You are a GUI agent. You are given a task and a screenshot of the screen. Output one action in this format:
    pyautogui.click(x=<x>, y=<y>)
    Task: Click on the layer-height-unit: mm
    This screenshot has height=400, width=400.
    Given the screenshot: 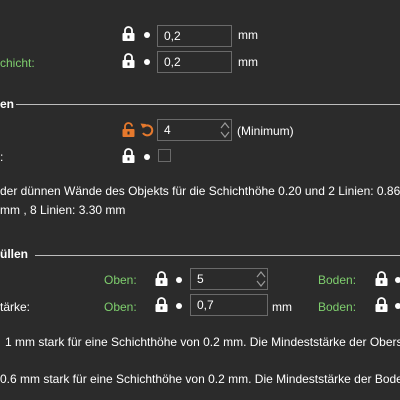 What is the action you would take?
    pyautogui.click(x=248, y=35)
    